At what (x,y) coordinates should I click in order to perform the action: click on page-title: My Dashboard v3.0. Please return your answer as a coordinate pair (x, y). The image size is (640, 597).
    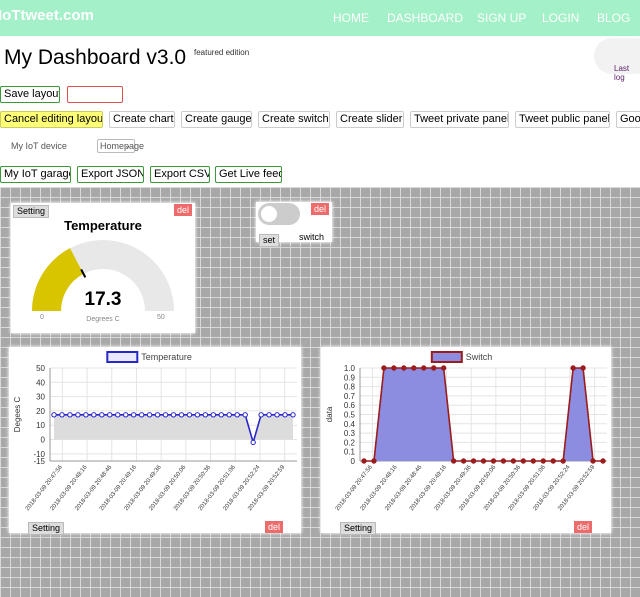
    Looking at the image, I should click on (95, 57).